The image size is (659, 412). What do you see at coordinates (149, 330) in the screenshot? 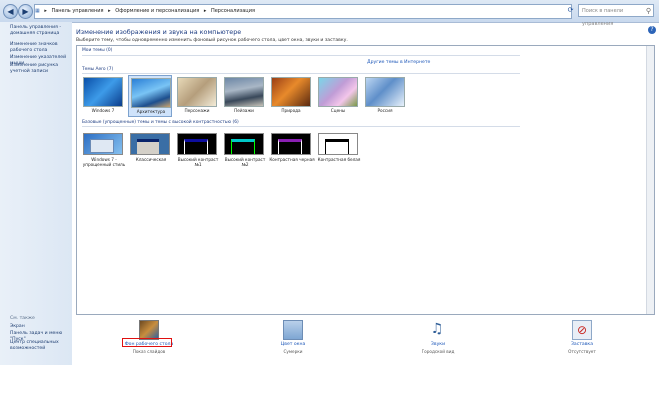
I see `desktop-background-icon` at bounding box center [149, 330].